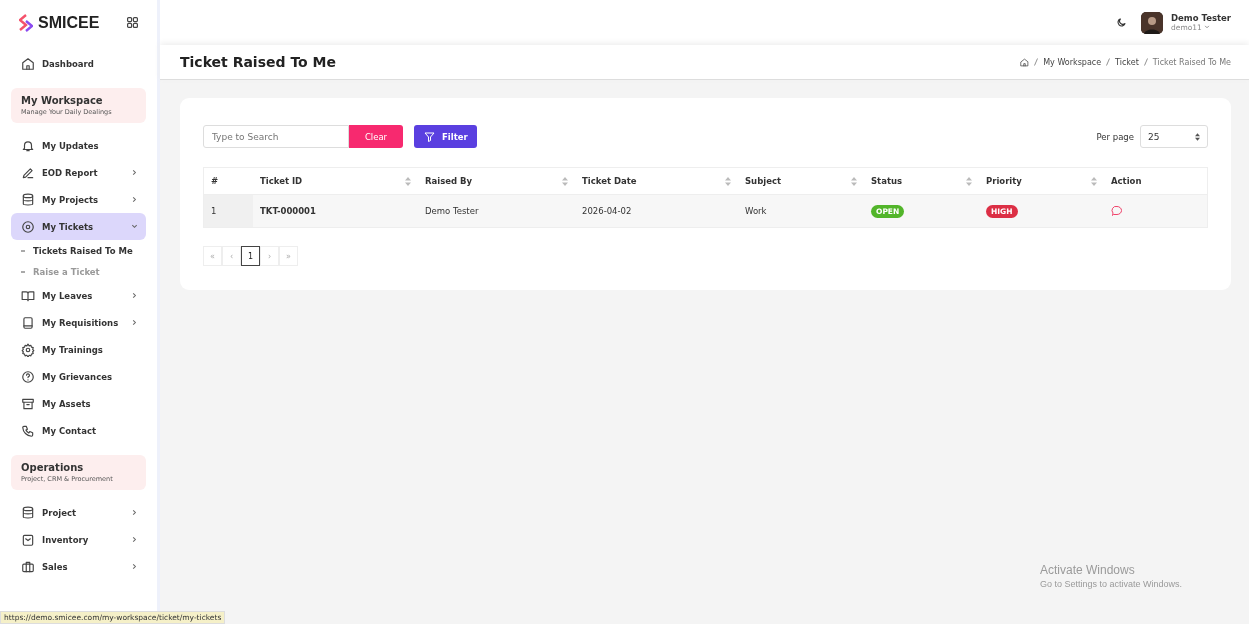  Describe the element at coordinates (28, 403) in the screenshot. I see `archive-icon` at that location.